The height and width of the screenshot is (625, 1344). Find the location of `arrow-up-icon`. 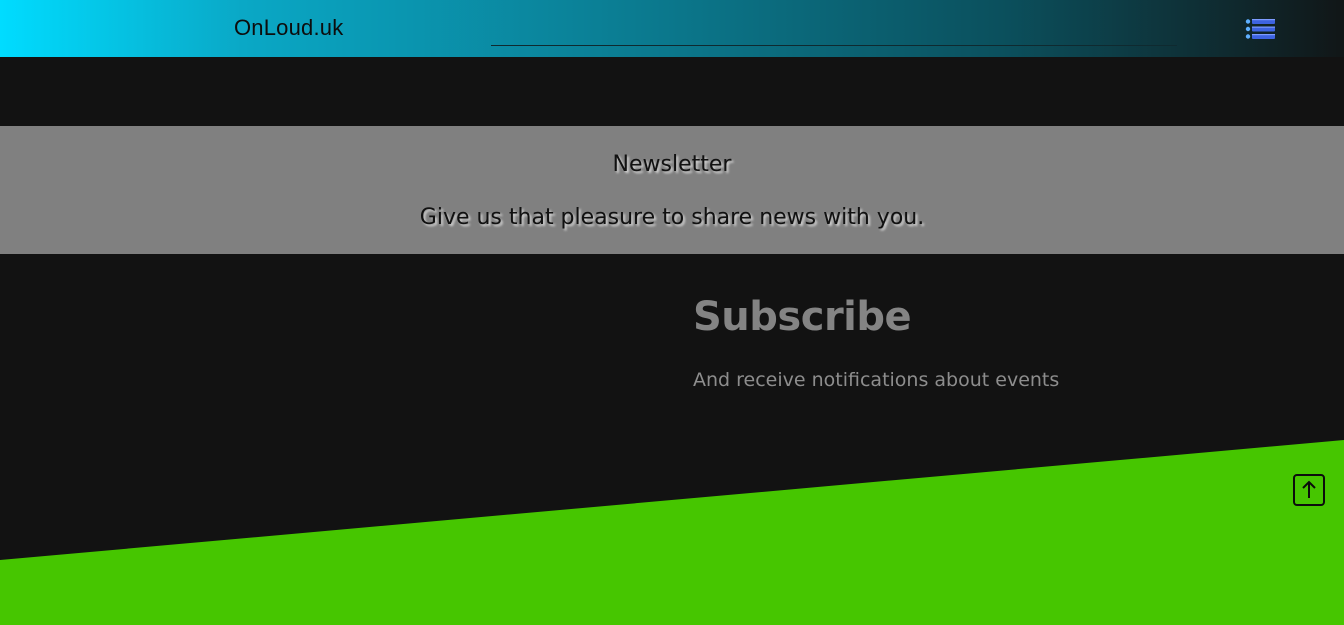

arrow-up-icon is located at coordinates (1309, 490).